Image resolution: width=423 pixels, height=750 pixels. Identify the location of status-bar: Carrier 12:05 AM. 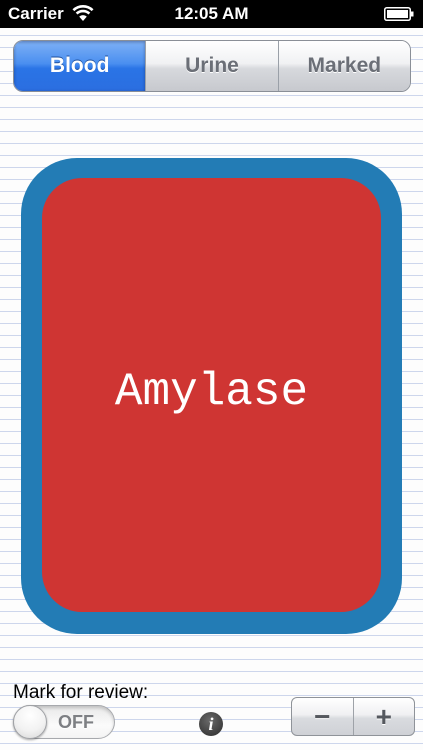
(211, 14).